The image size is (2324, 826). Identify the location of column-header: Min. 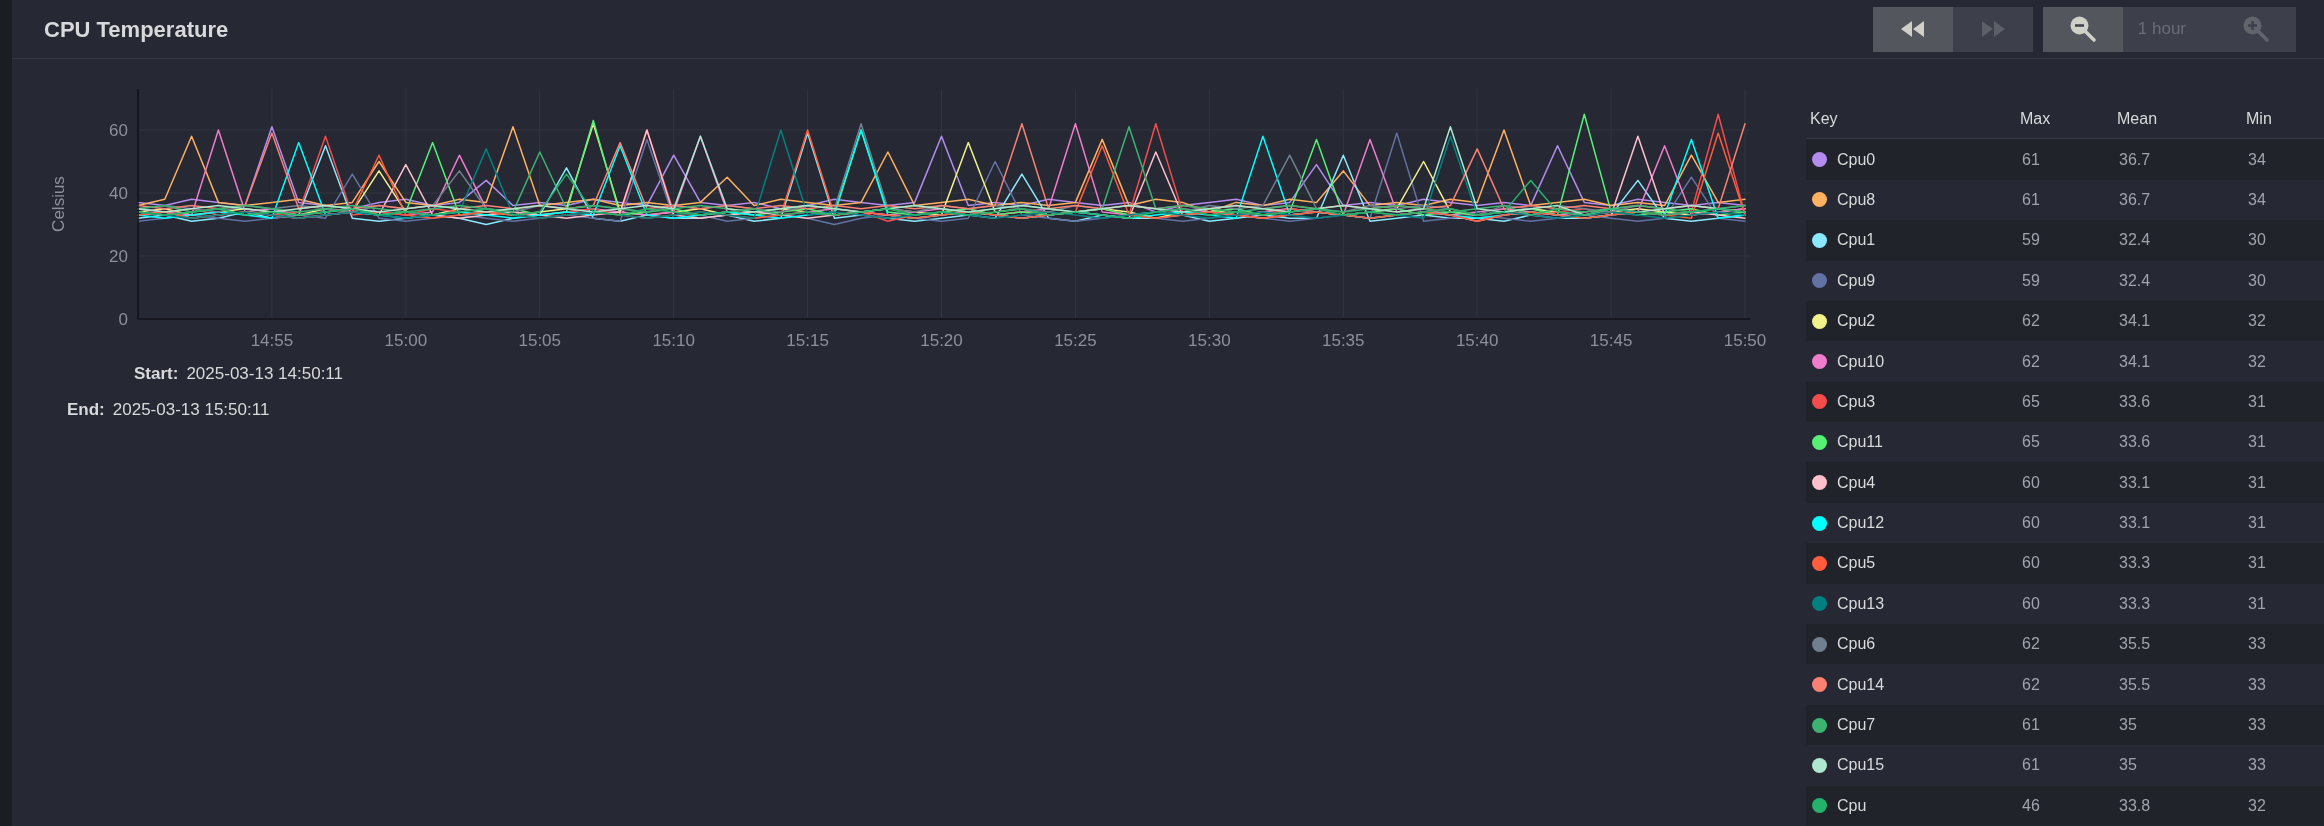
(2259, 118).